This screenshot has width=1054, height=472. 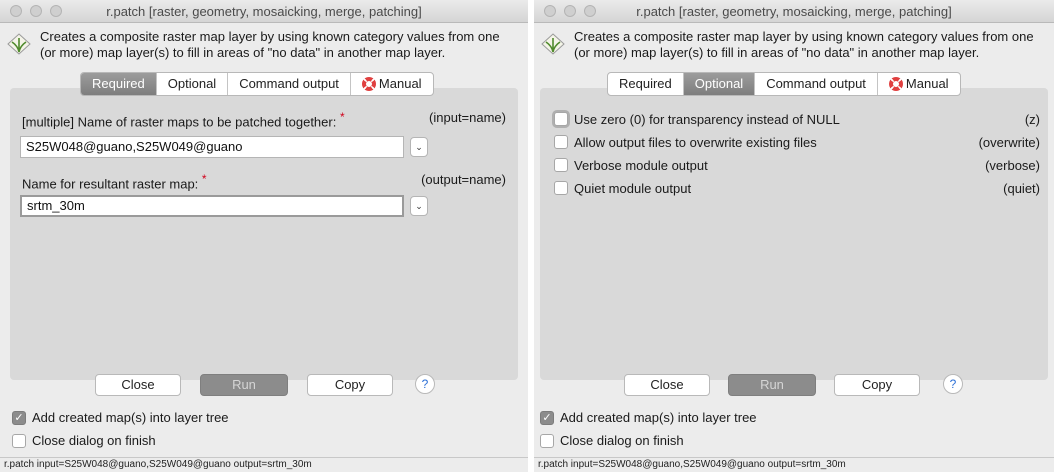 What do you see at coordinates (1021, 188) in the screenshot?
I see `option-flag: (quiet)` at bounding box center [1021, 188].